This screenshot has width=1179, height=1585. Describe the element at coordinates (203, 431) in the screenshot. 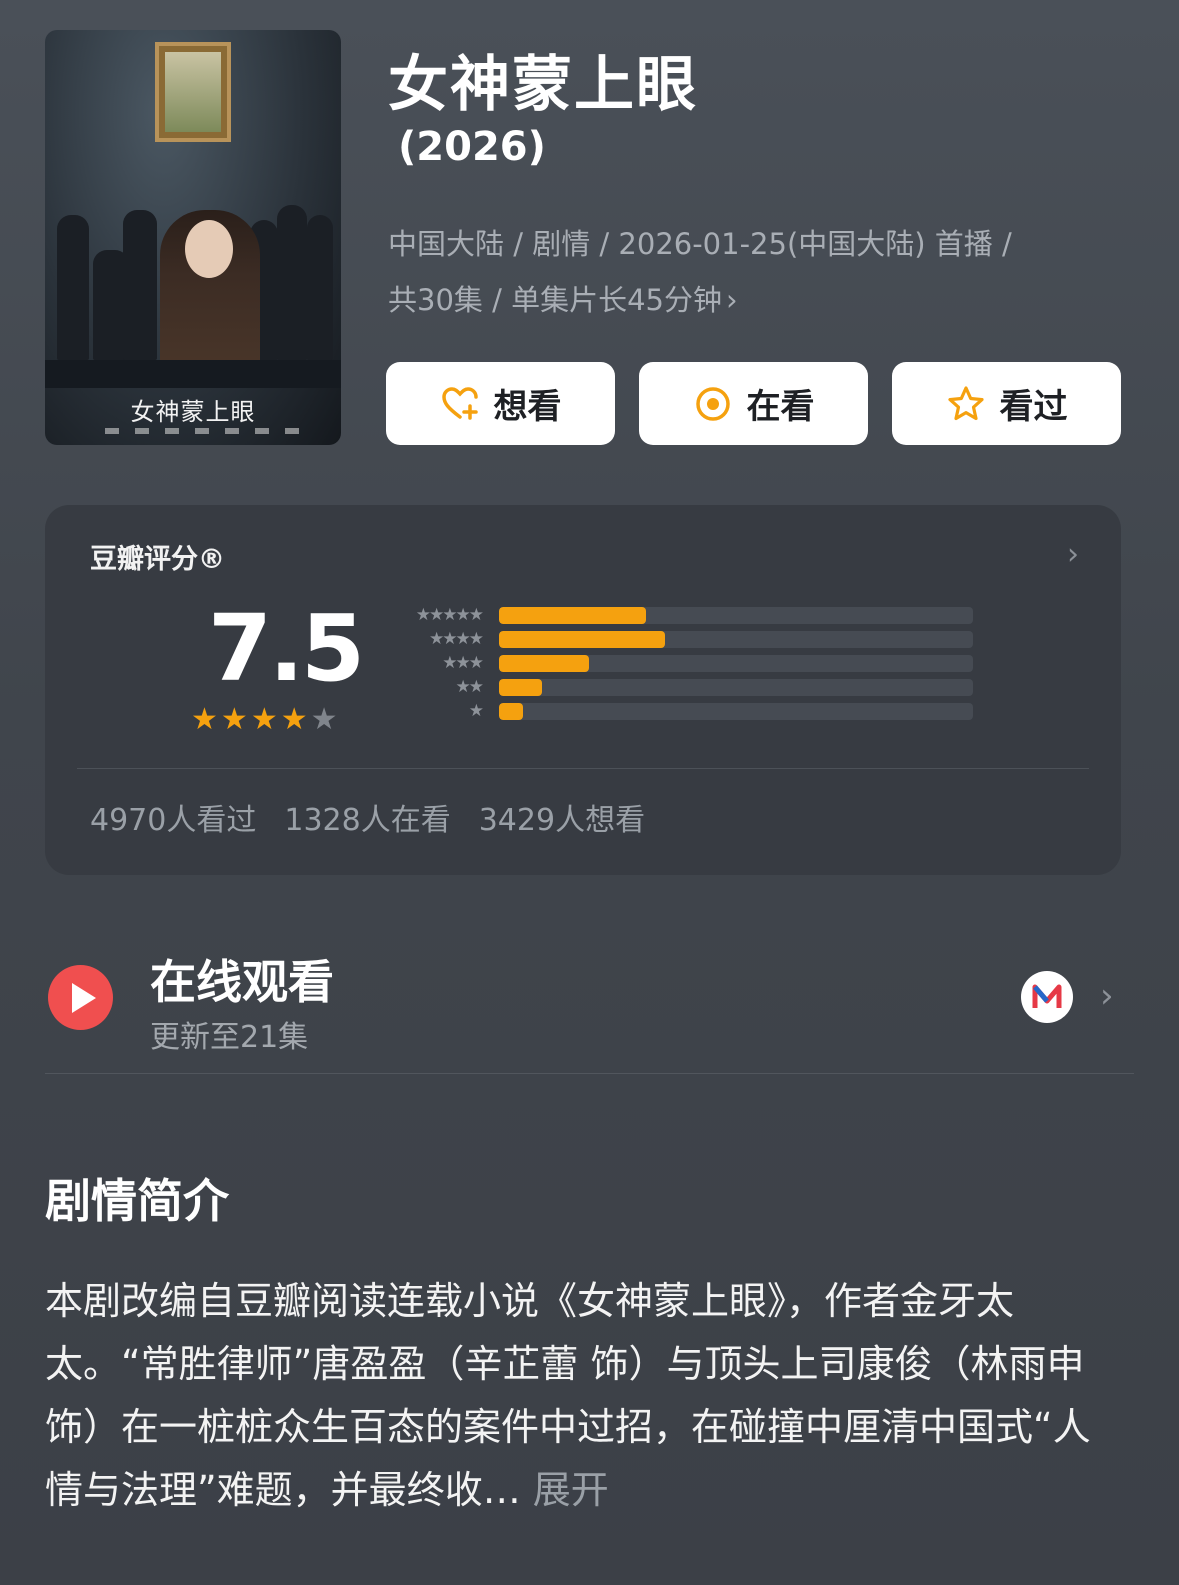

I see `poster-credits` at that location.